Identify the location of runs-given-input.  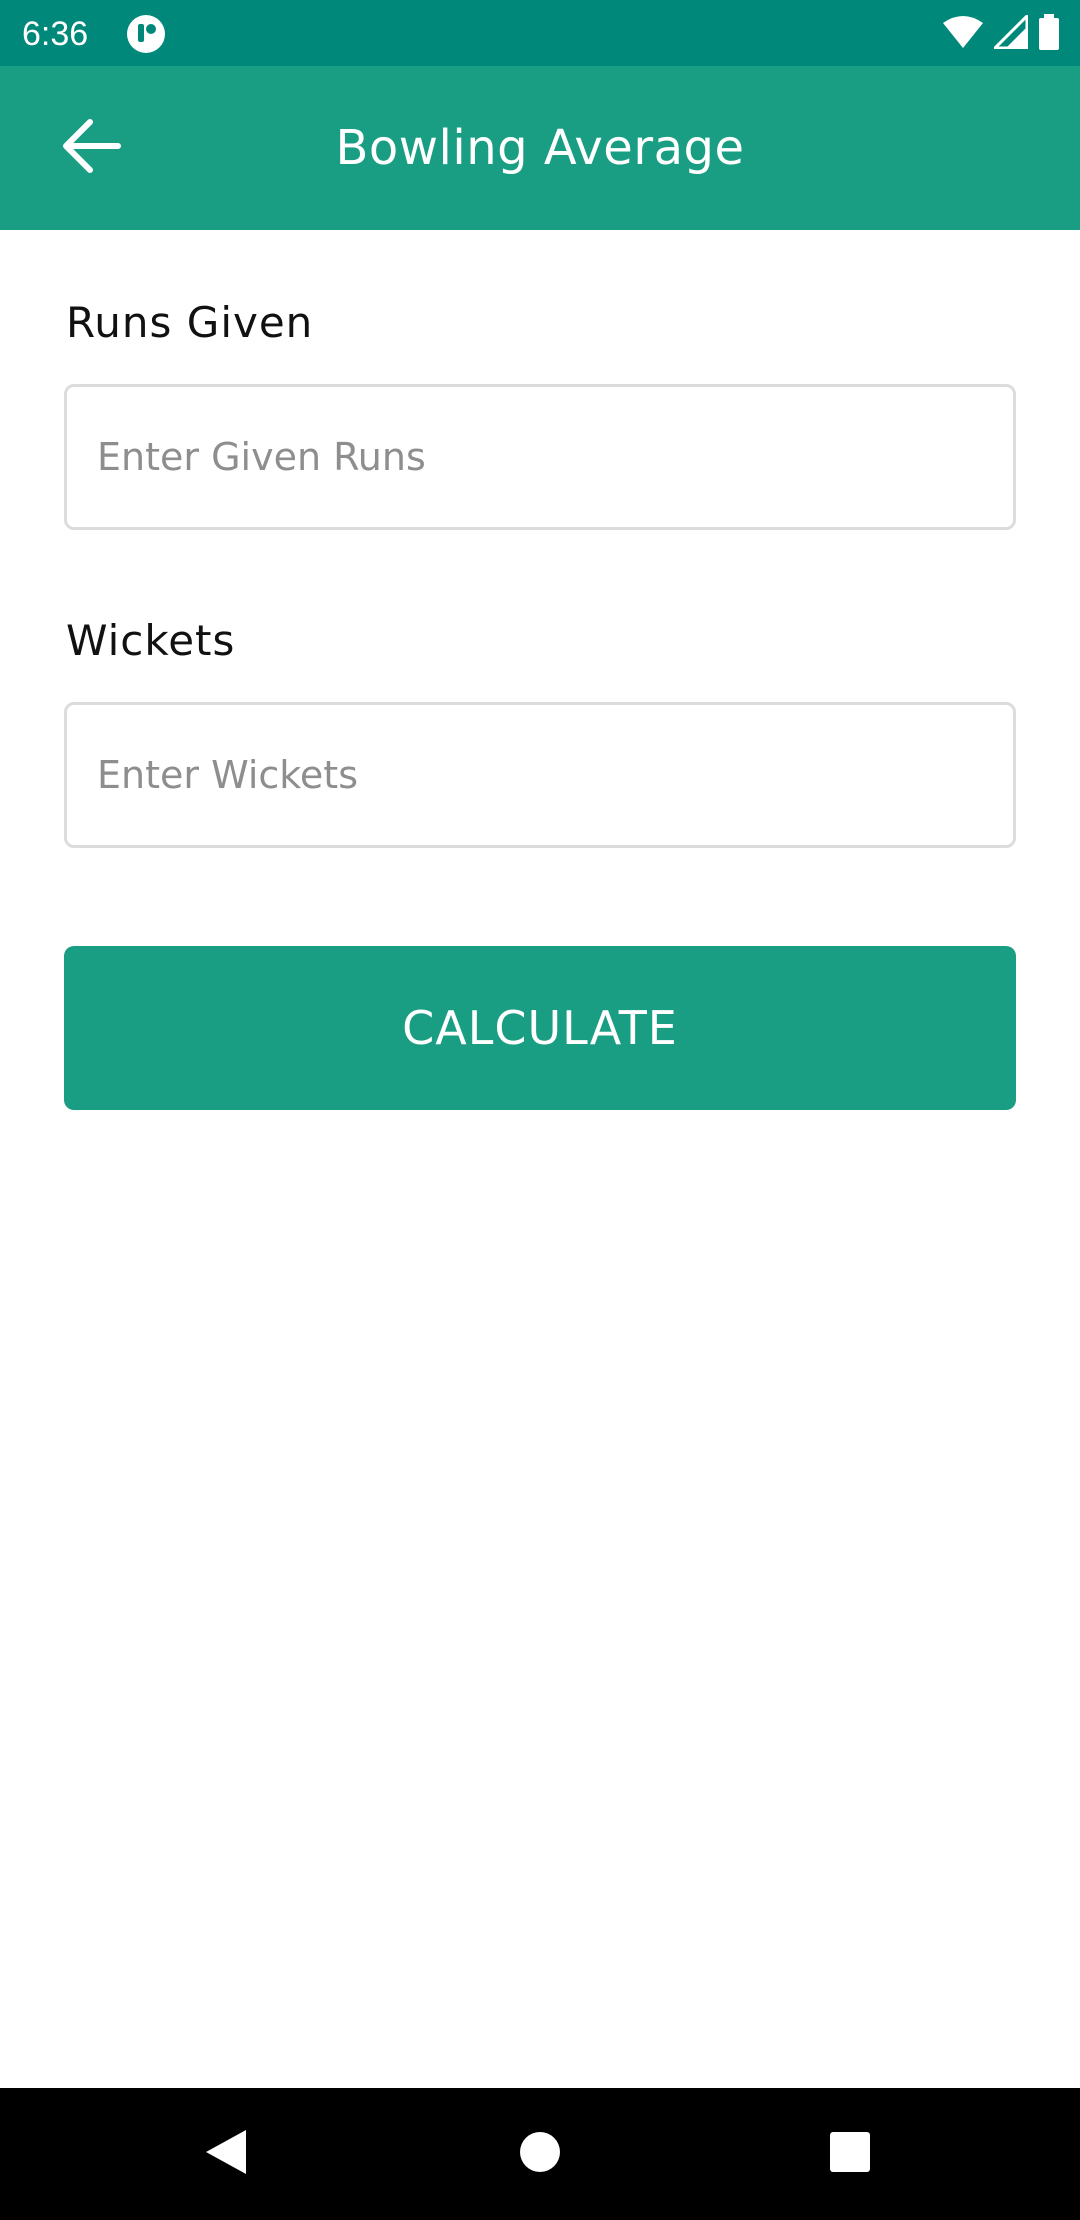
(540, 457).